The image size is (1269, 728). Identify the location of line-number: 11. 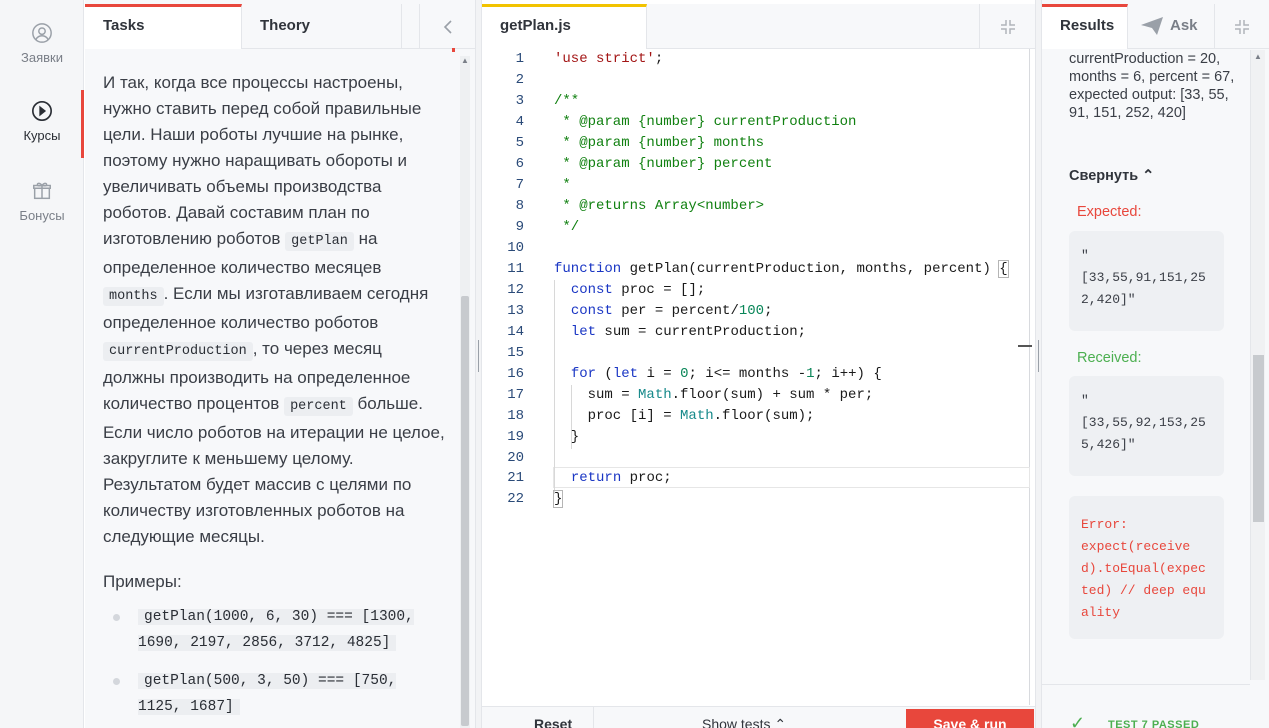
(515, 269).